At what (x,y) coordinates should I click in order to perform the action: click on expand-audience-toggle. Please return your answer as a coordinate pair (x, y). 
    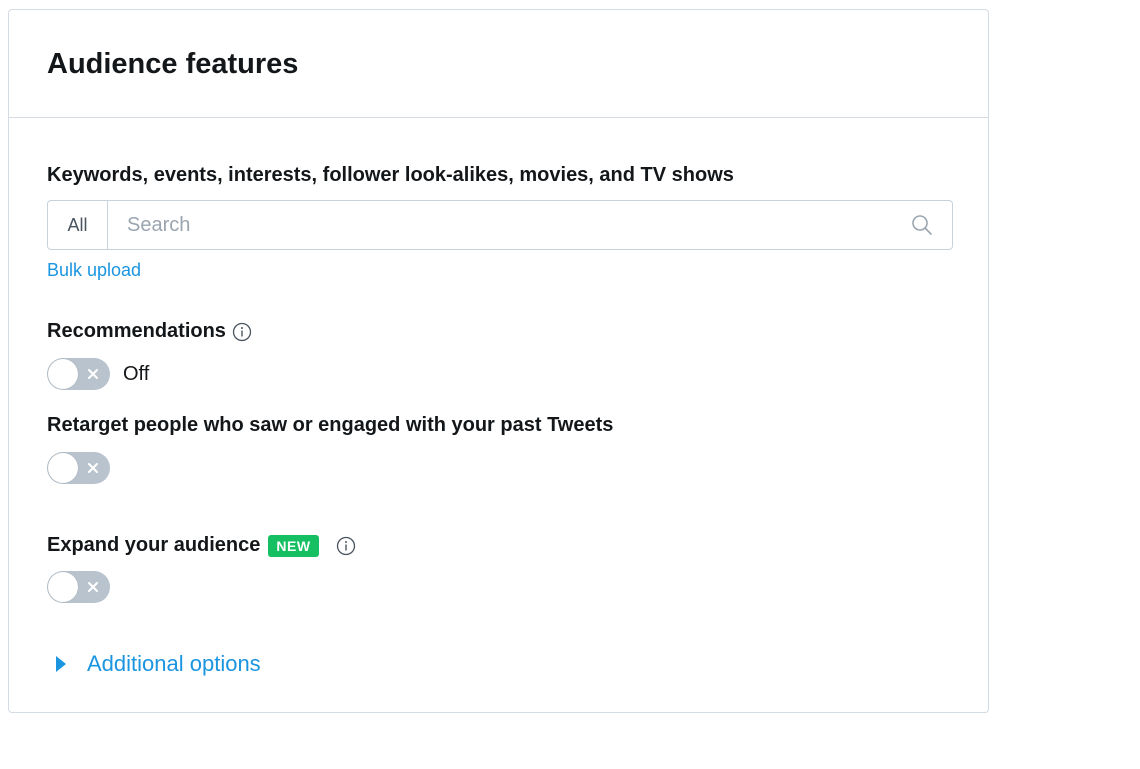
    Looking at the image, I should click on (78, 587).